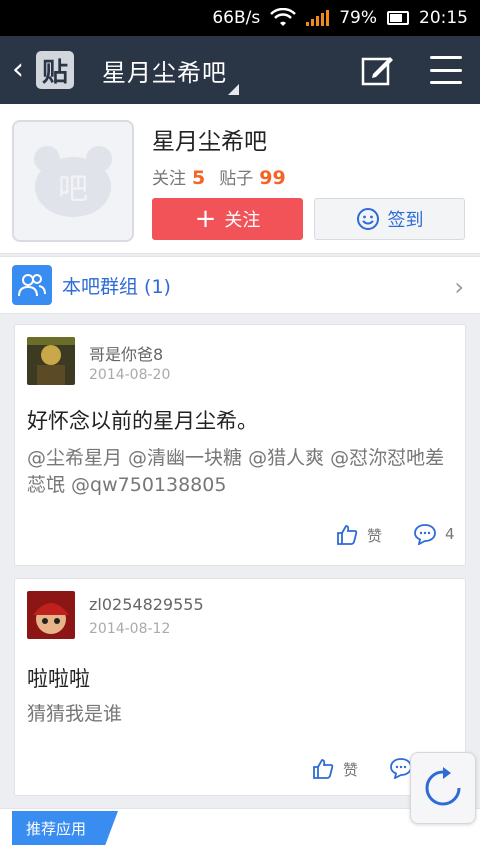  I want to click on status-bar: 66B/s 79% 20:15, so click(240, 18).